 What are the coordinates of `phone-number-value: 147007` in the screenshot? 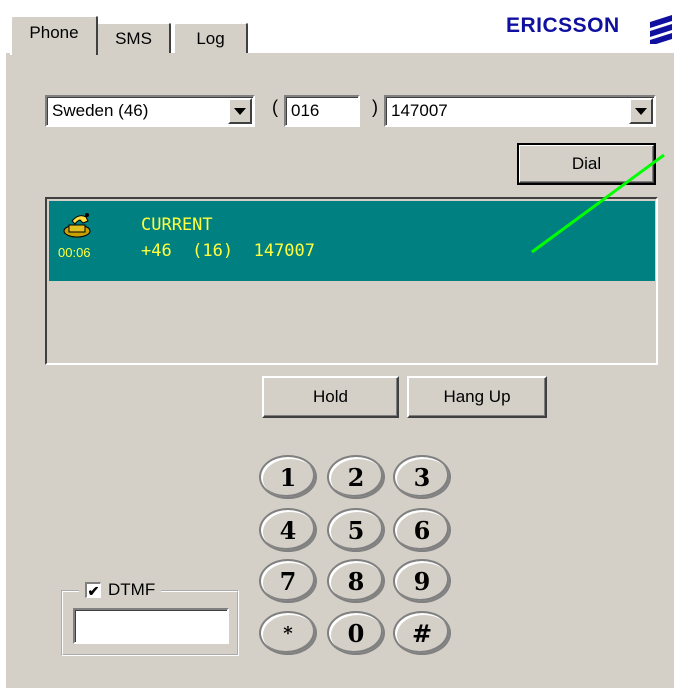 It's located at (419, 110).